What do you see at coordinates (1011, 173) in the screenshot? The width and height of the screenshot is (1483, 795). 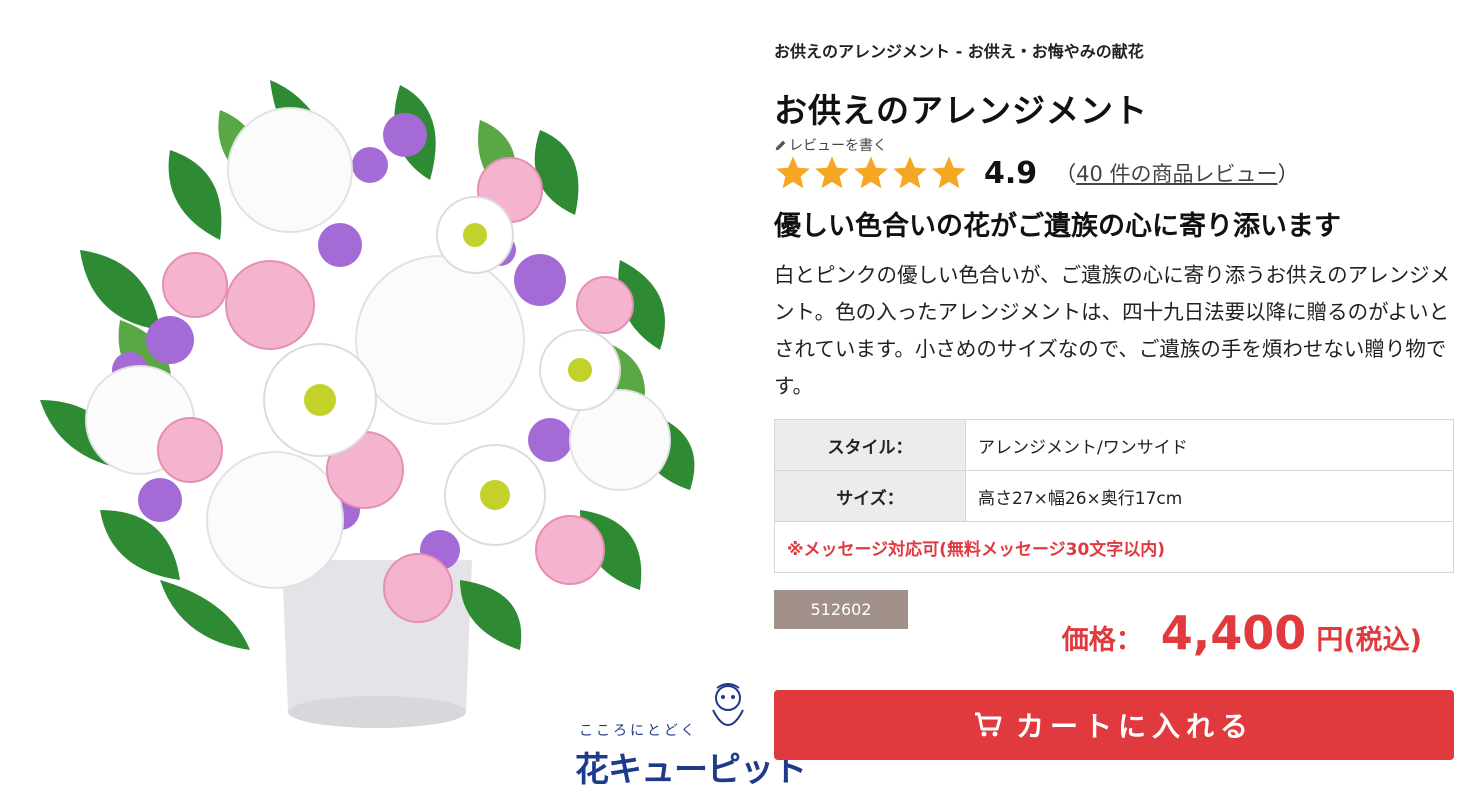 I see `rating-value: 4.9` at bounding box center [1011, 173].